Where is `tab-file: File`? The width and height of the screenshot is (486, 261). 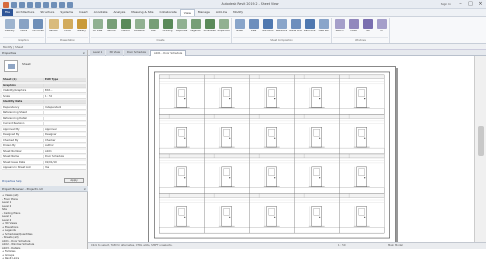
tab-file: File is located at coordinates (8, 12).